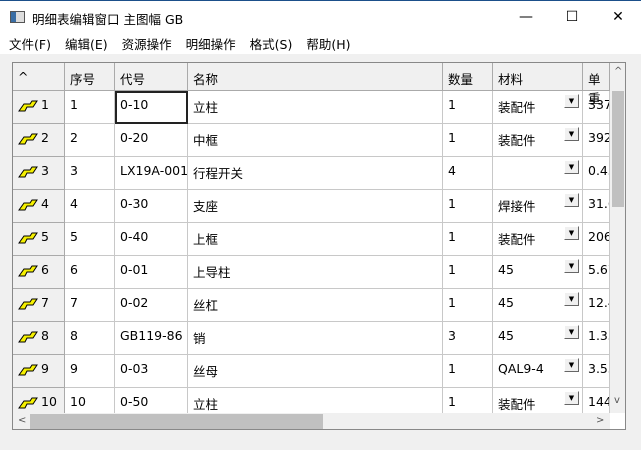  Describe the element at coordinates (315, 173) in the screenshot. I see `cell-name: 行程开关` at that location.